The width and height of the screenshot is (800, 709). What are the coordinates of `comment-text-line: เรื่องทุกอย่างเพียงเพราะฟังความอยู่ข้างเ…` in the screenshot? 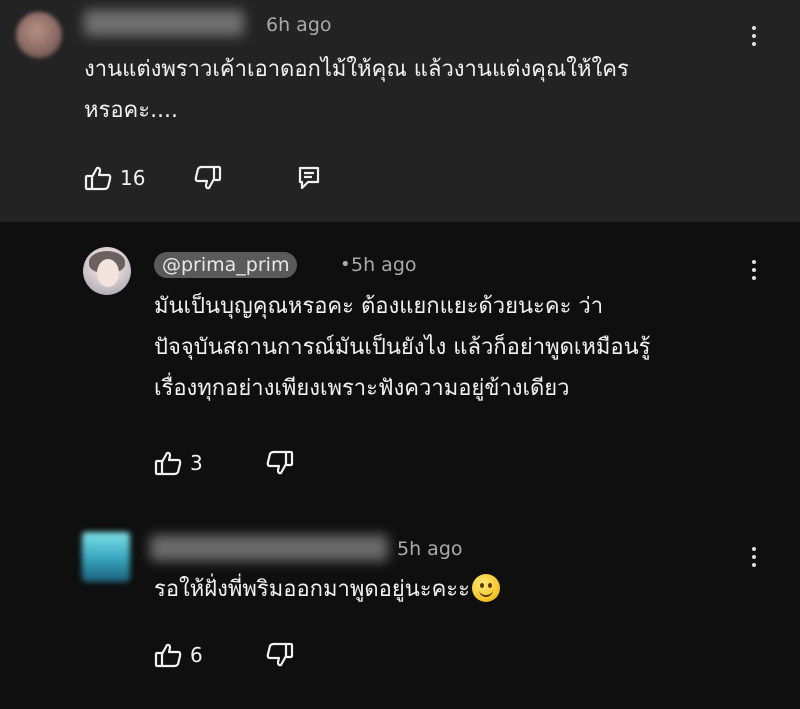 It's located at (362, 388).